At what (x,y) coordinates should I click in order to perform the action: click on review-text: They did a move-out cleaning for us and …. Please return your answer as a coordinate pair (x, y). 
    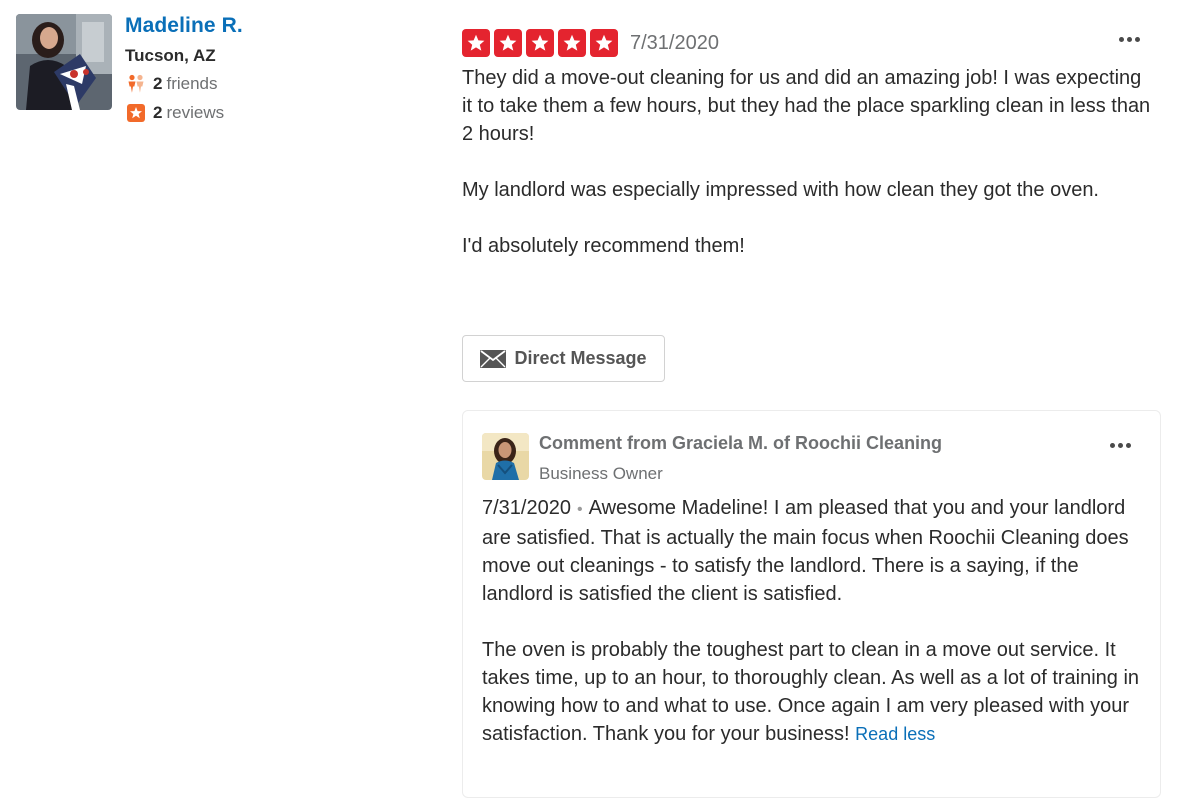
    Looking at the image, I should click on (807, 162).